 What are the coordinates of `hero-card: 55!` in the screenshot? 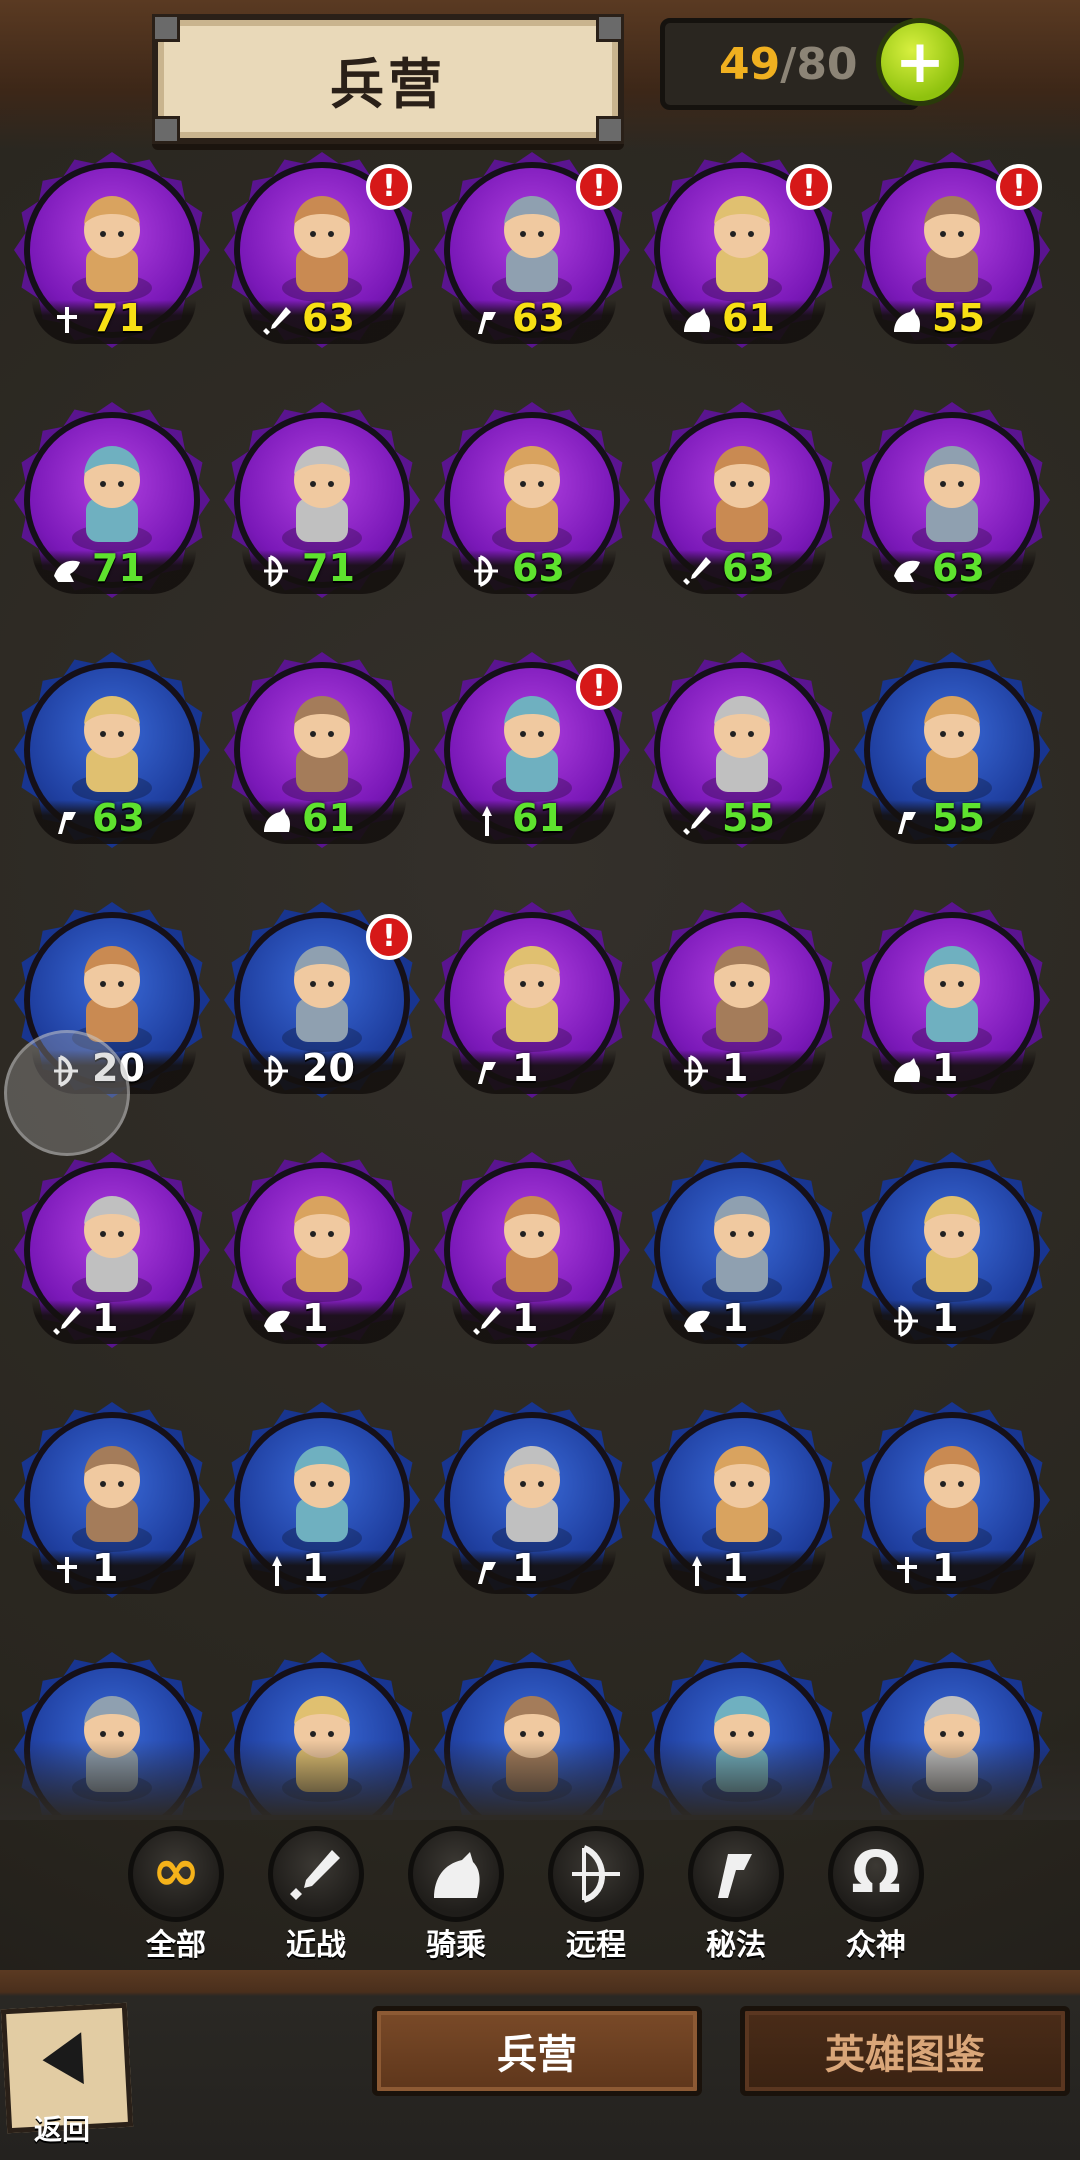 It's located at (952, 250).